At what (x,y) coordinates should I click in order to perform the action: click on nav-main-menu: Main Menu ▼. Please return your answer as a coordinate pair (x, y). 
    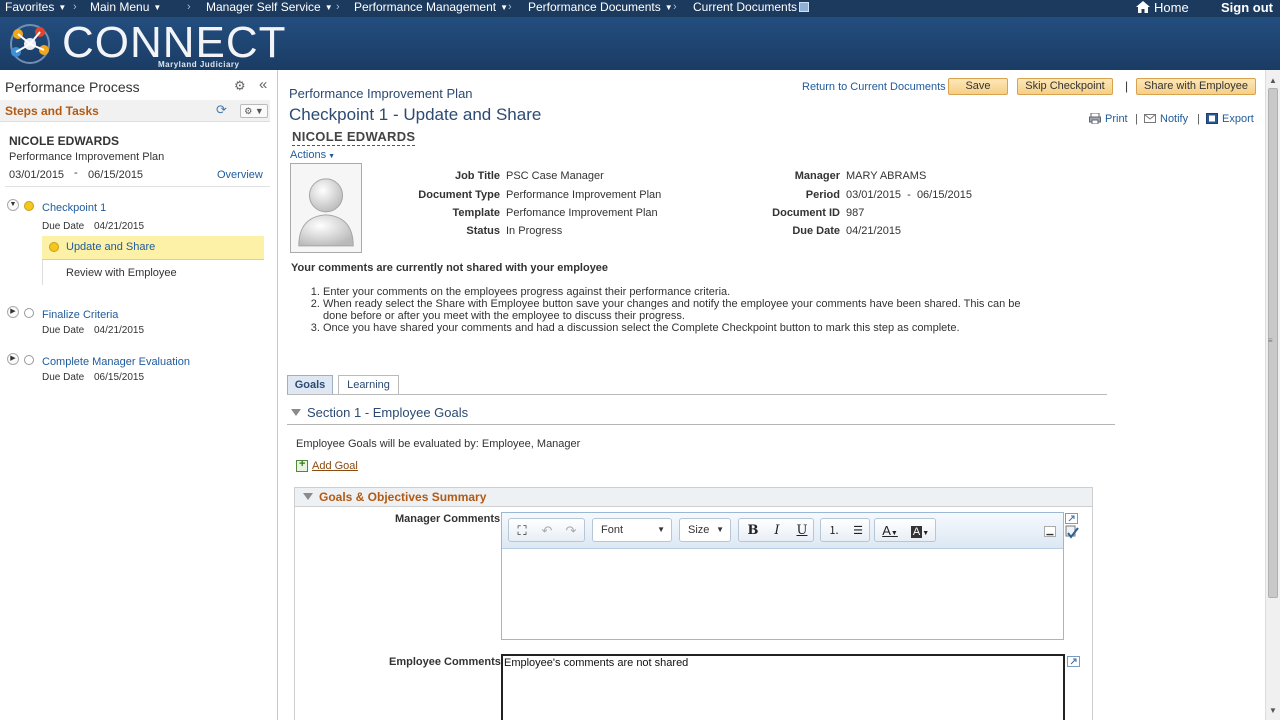
    Looking at the image, I should click on (125, 8).